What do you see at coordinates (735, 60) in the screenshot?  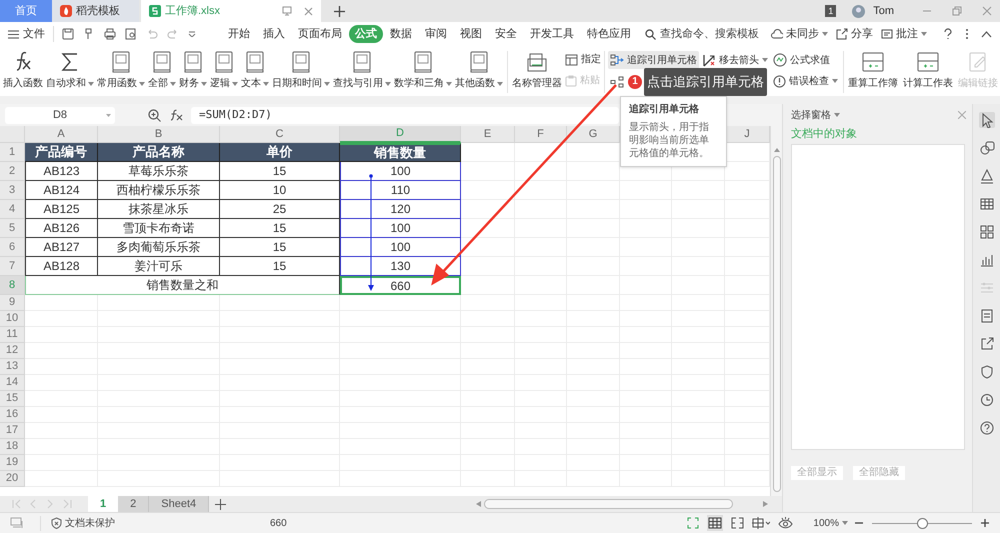 I see `ribbon-button: 移去箭头` at bounding box center [735, 60].